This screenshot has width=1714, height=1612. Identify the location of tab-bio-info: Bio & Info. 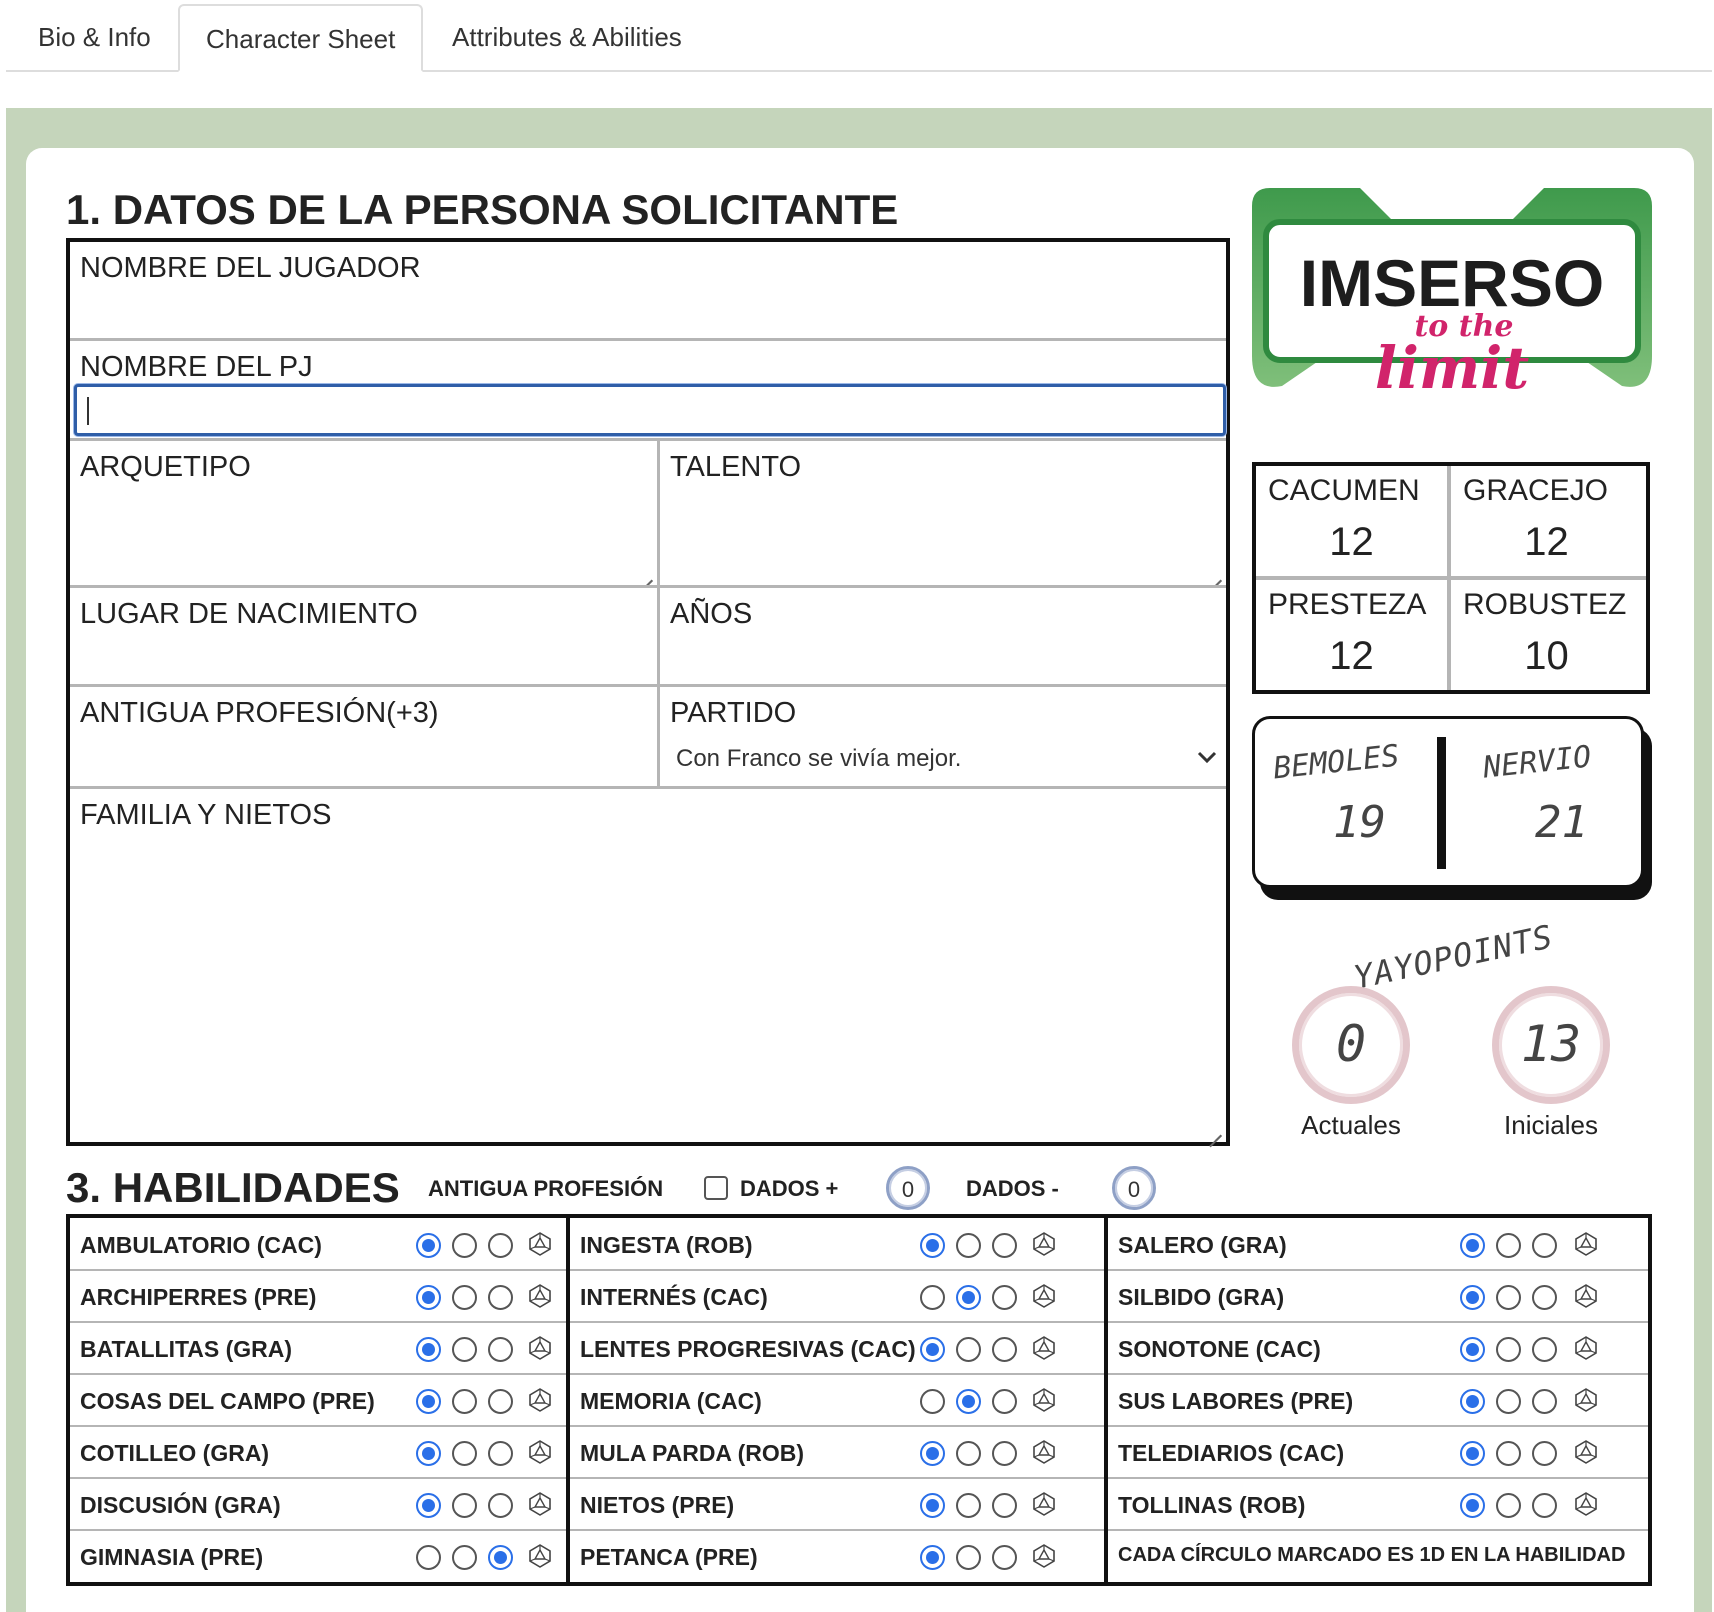
(94, 38).